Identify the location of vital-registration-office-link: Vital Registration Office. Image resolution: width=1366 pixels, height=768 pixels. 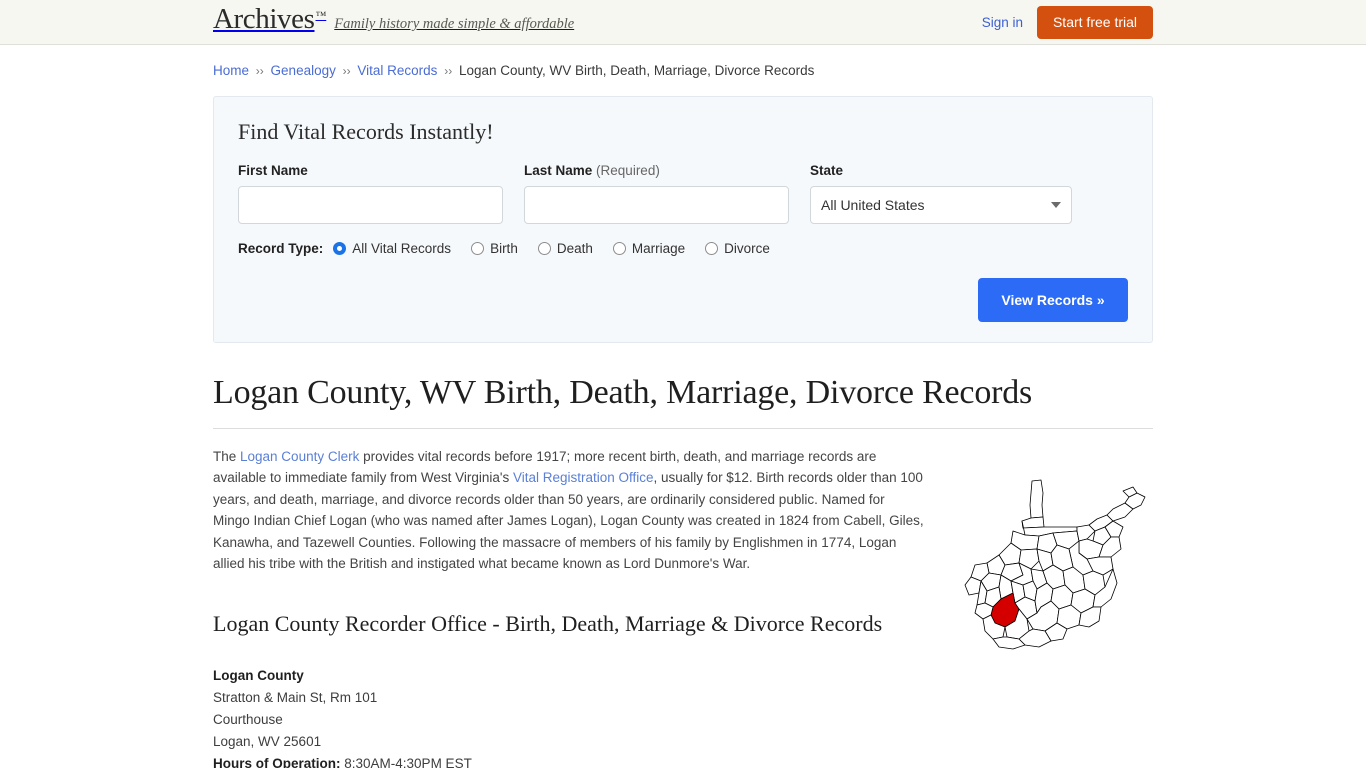
(583, 477).